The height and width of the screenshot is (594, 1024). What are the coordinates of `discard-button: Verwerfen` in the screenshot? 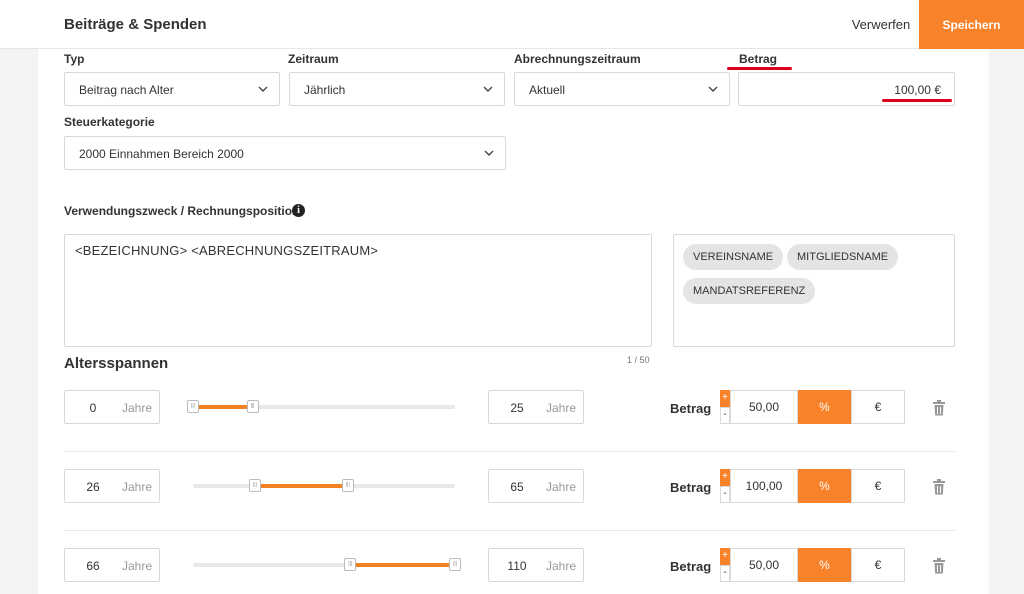 It's located at (881, 24).